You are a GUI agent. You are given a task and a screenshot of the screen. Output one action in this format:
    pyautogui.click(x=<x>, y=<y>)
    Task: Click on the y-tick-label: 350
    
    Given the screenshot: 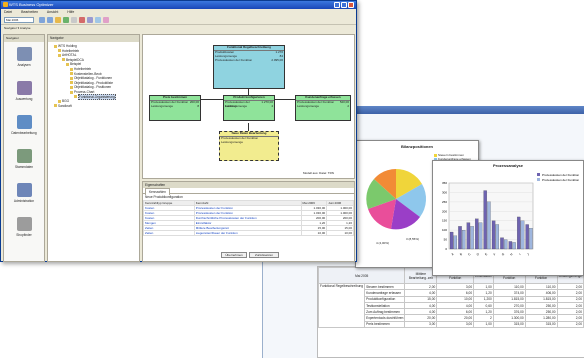 What is the action you would take?
    pyautogui.click(x=444, y=183)
    